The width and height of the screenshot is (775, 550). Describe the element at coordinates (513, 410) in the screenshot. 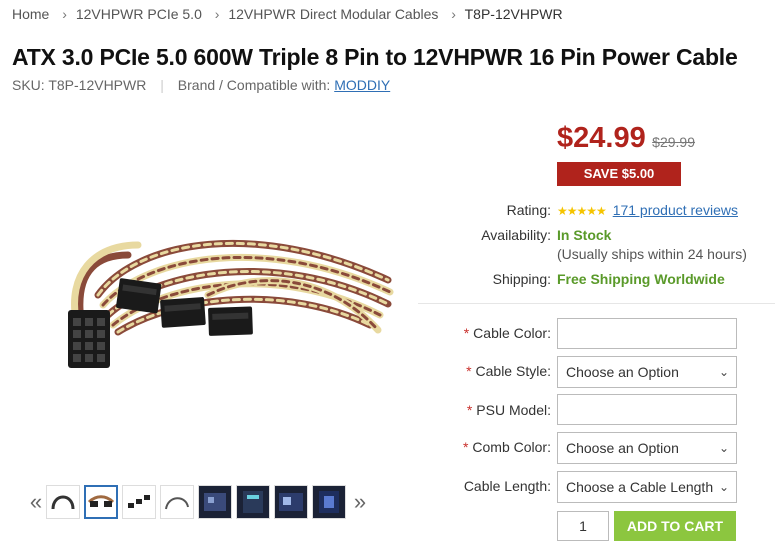

I see `psu-model-label-text: PSU Model:` at that location.